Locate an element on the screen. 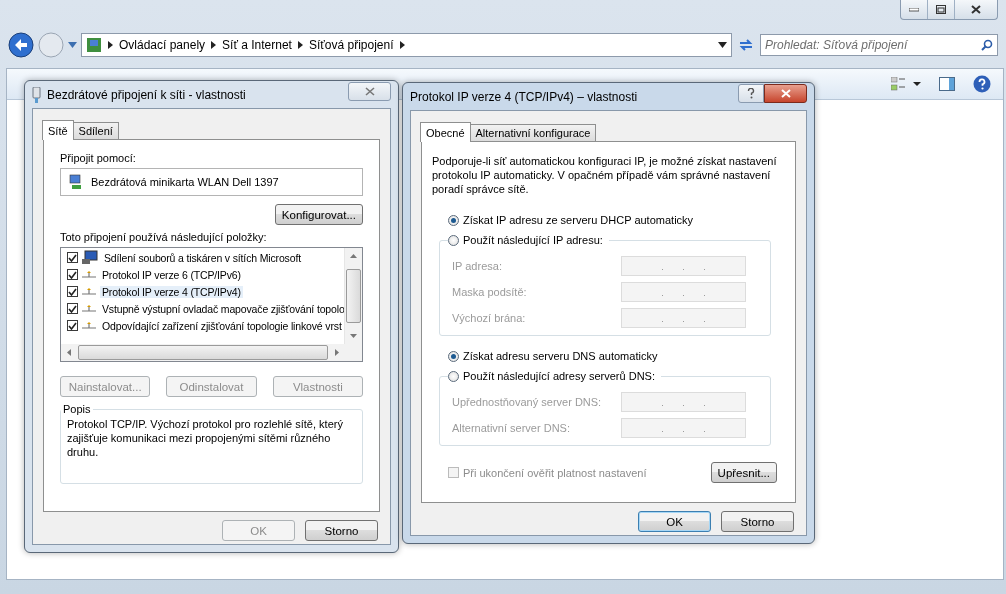  list-item: Protokol IP verze 4 (TCP/IPv4) is located at coordinates (171, 291).